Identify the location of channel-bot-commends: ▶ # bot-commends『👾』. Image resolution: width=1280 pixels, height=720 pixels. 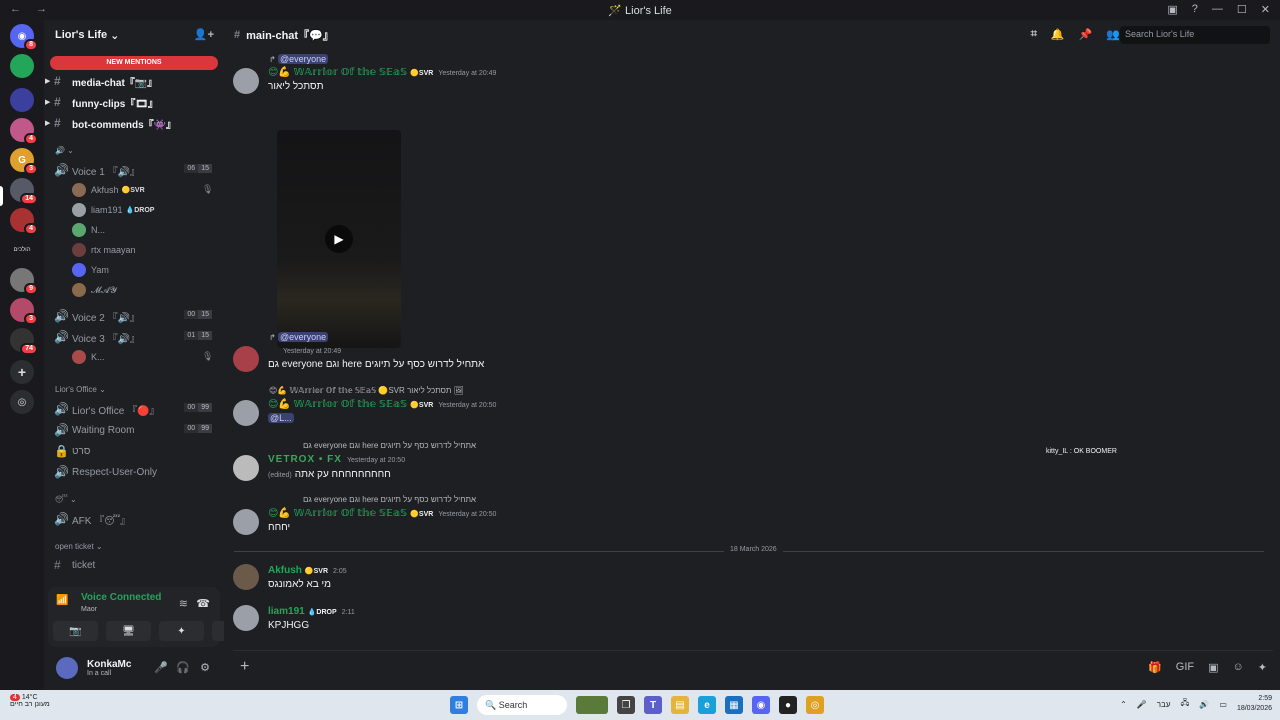
(131, 123).